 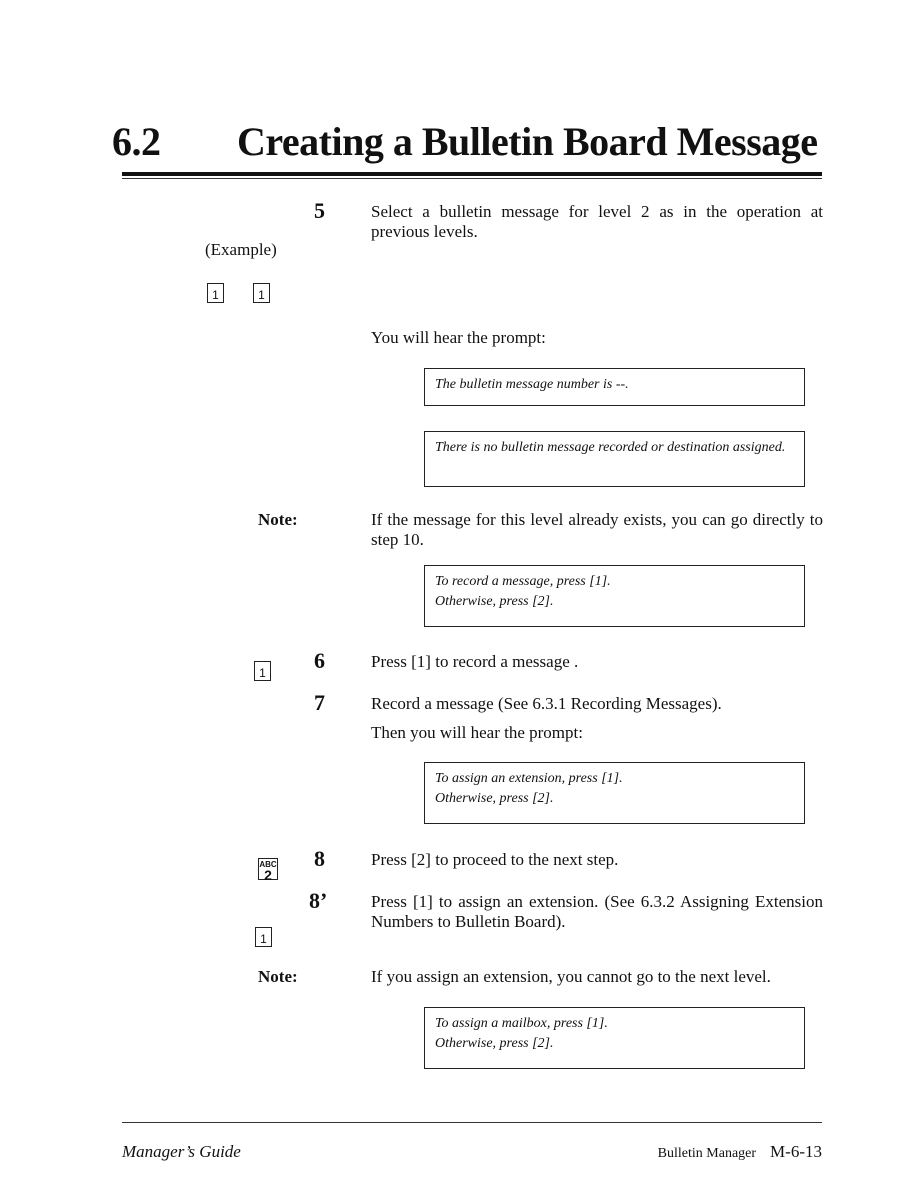 What do you see at coordinates (268, 870) in the screenshot?
I see `key-2-abc-icon: ABC 2` at bounding box center [268, 870].